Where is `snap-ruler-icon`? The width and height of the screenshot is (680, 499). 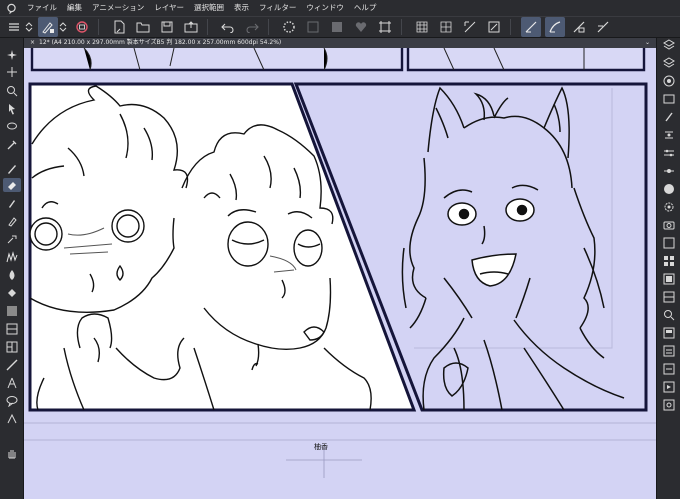 snap-ruler-icon is located at coordinates (531, 27).